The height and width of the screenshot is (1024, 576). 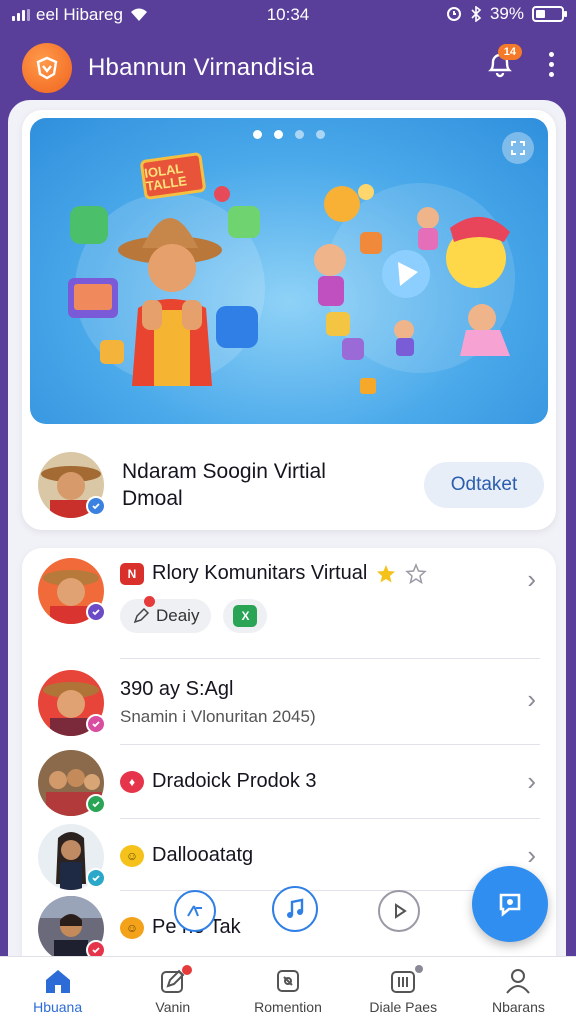 I want to click on list-item-title: Dallooatatg, so click(x=203, y=855).